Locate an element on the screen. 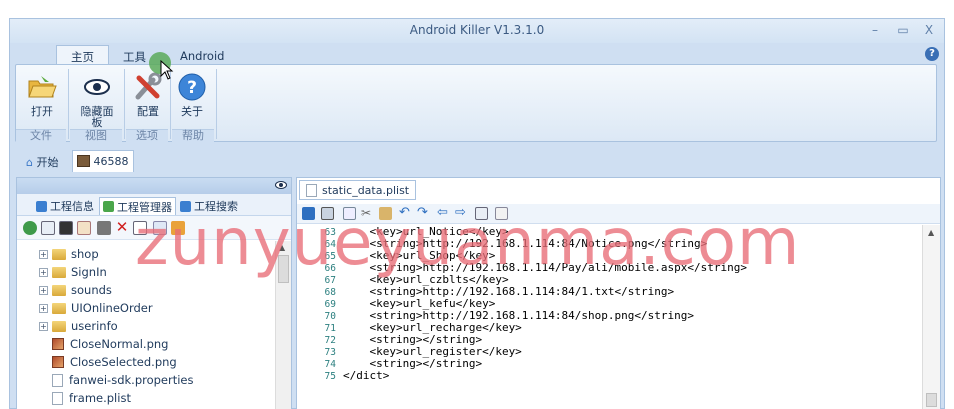  lock-icon is located at coordinates (308, 213).